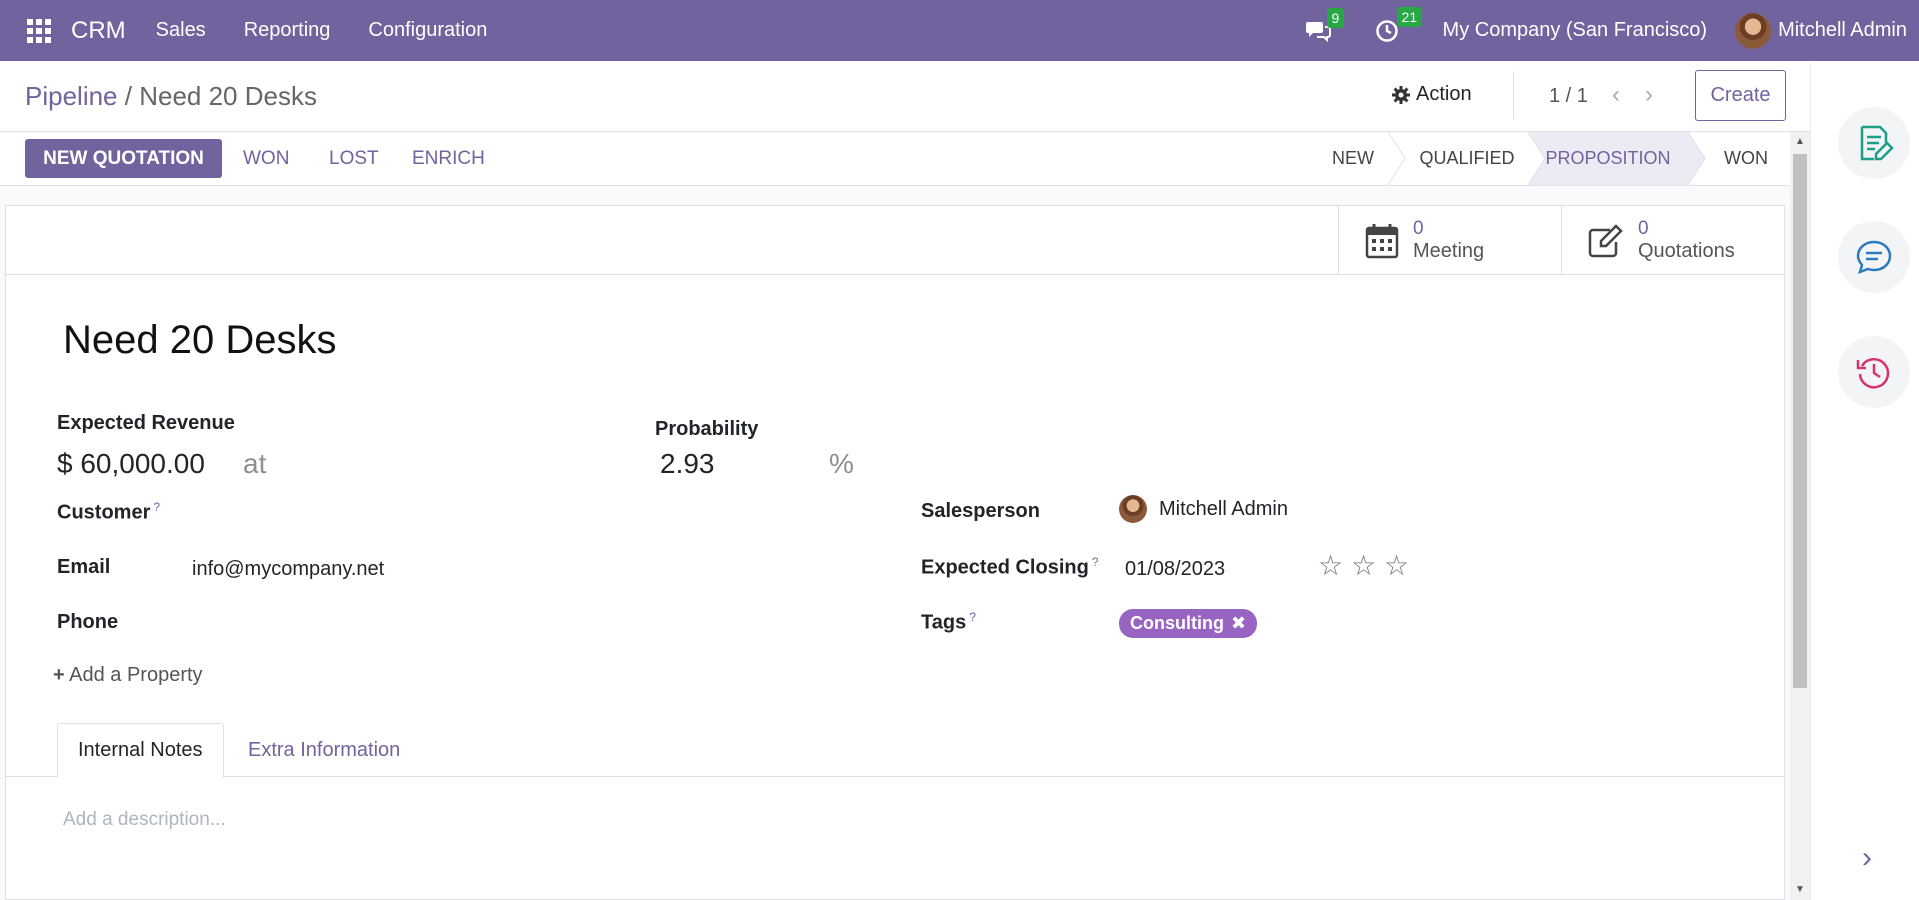  Describe the element at coordinates (324, 750) in the screenshot. I see `tab-extra-information: Extra Information` at that location.